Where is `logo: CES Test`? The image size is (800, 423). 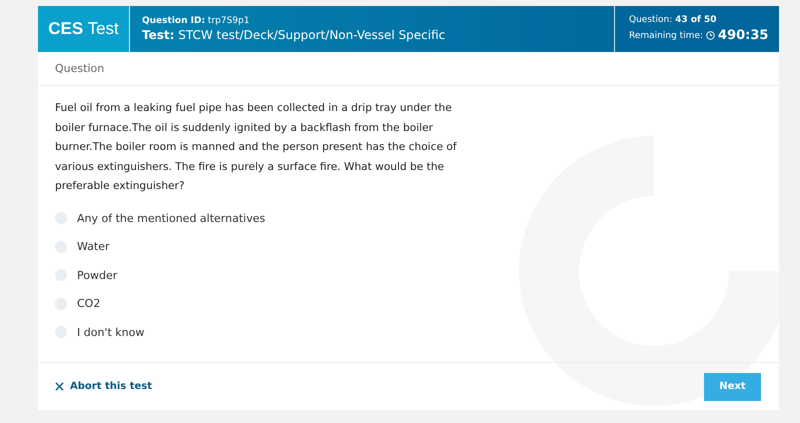
logo: CES Test is located at coordinates (84, 29).